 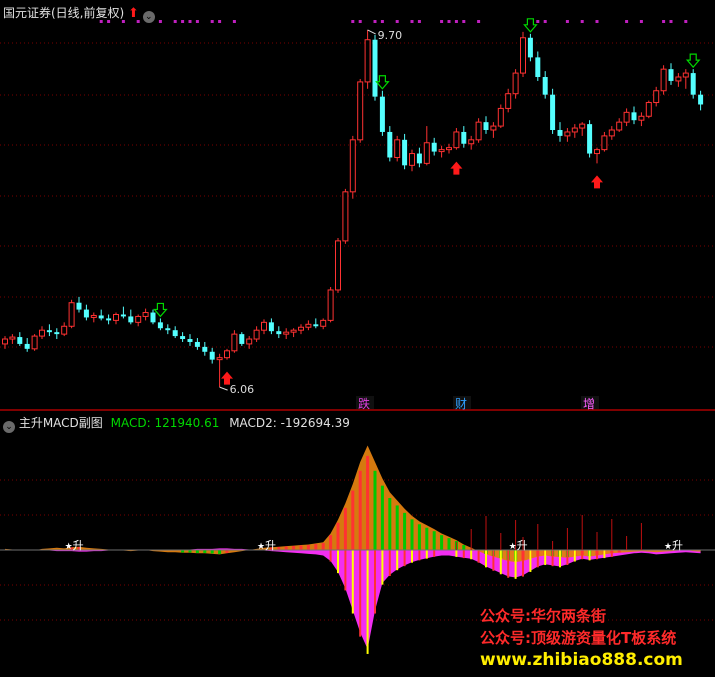 I want to click on low-price-label: 6.06, so click(x=242, y=389).